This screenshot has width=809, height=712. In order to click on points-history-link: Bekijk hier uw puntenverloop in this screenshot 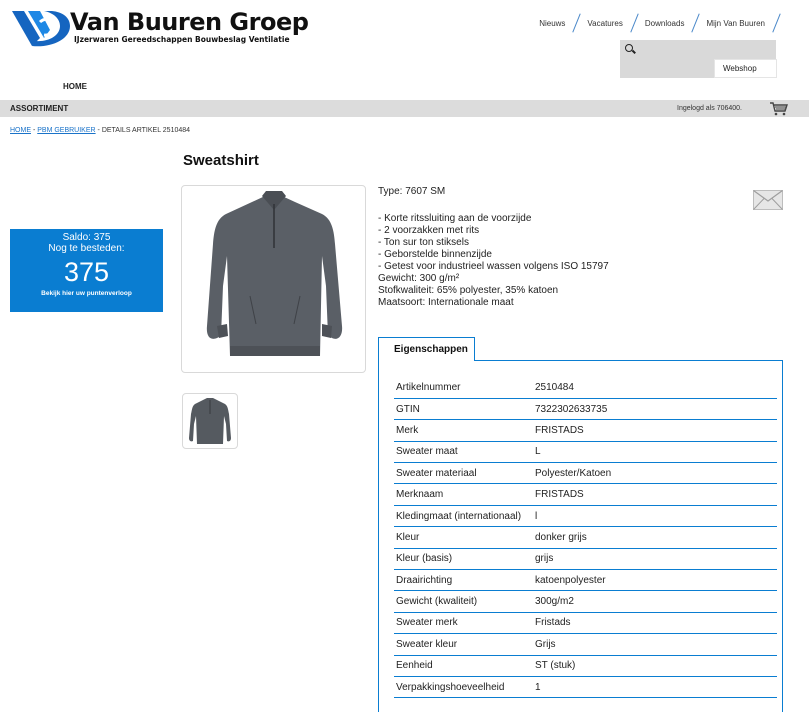, I will do `click(86, 293)`.